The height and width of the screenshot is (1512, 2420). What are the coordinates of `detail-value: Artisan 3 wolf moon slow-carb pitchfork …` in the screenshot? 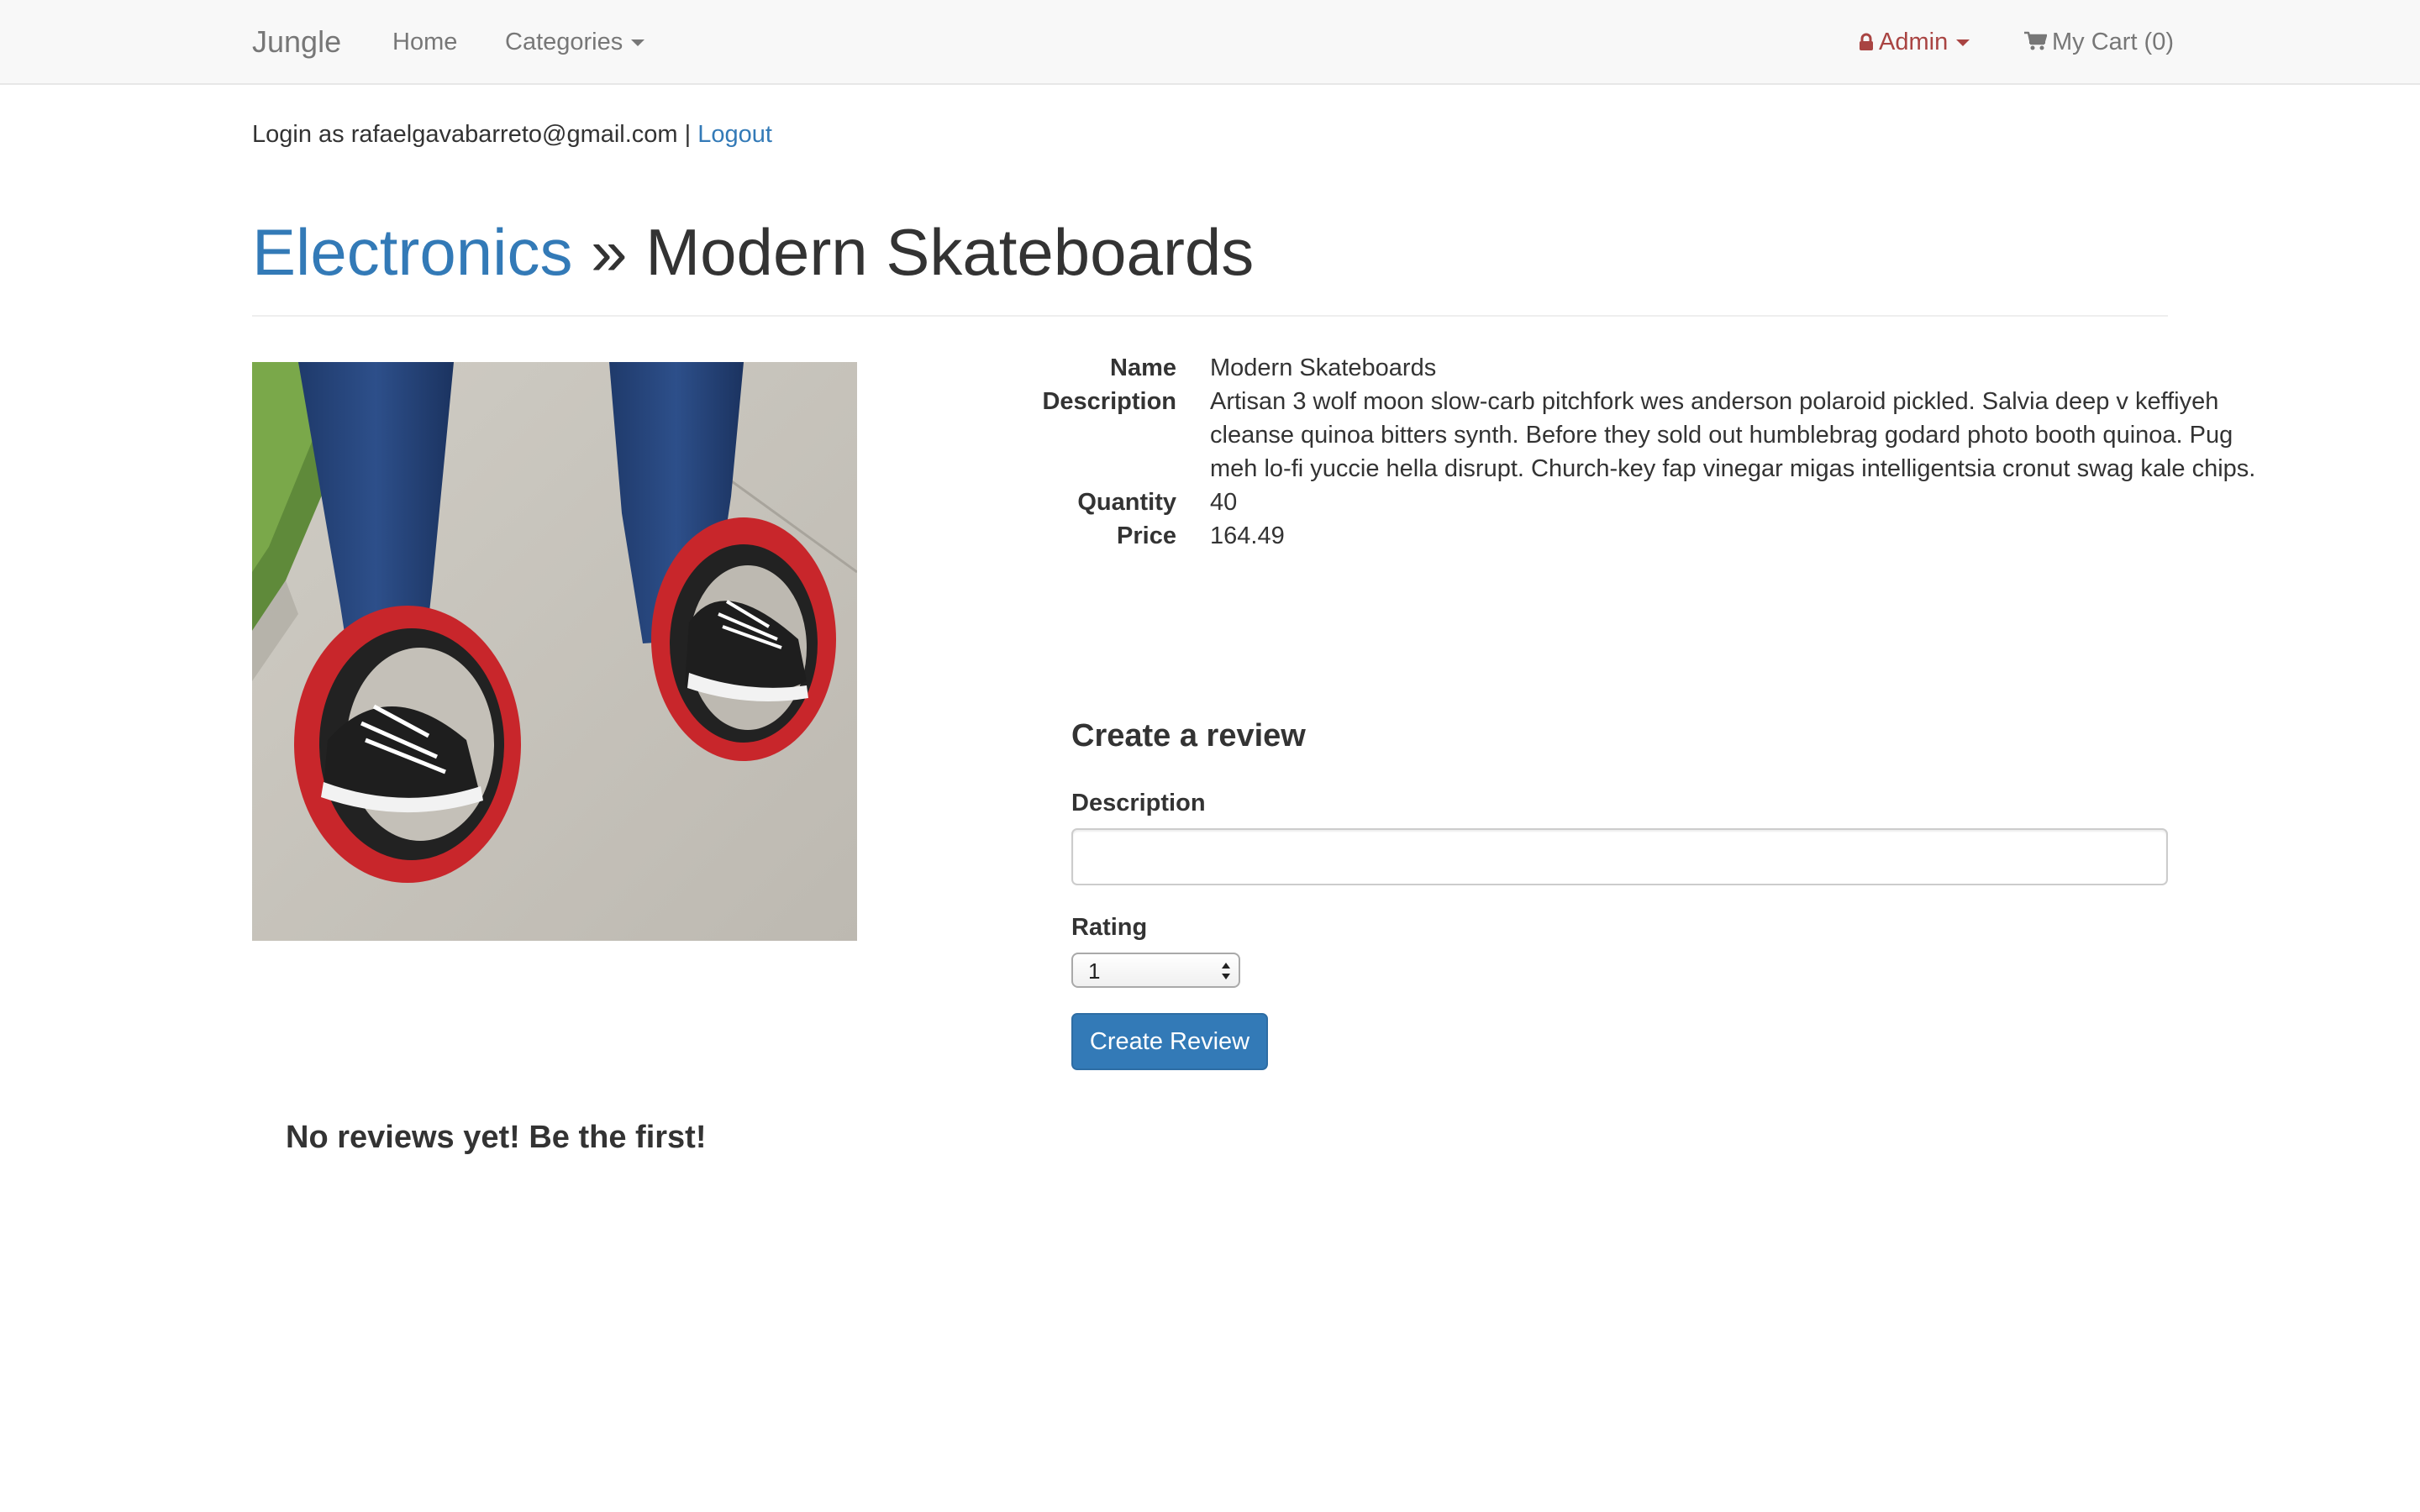 It's located at (1733, 435).